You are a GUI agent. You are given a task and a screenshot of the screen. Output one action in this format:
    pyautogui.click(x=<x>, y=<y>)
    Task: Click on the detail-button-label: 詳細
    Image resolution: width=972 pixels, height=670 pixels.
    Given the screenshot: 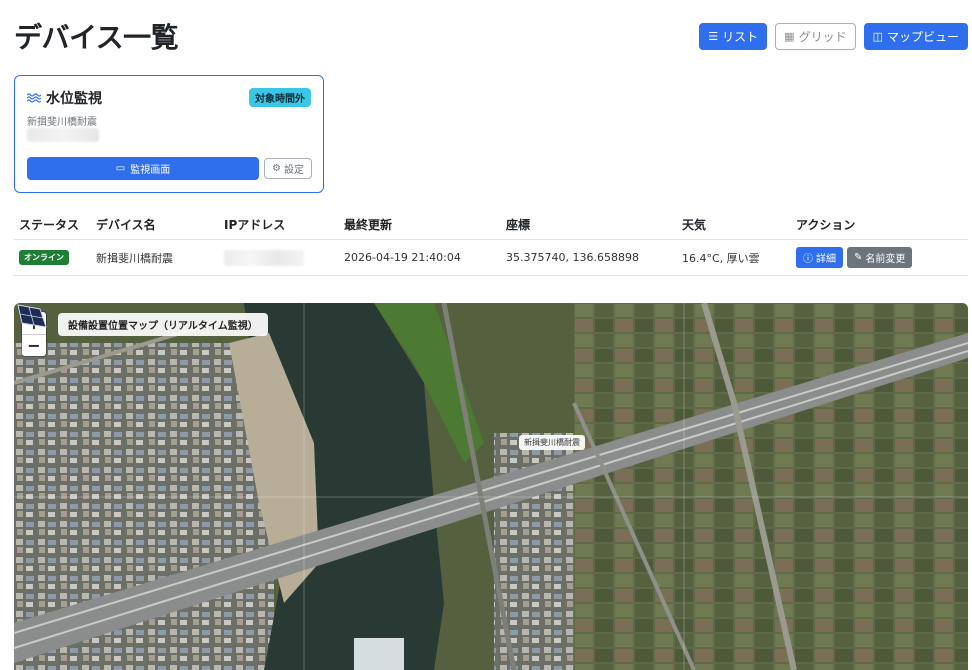 What is the action you would take?
    pyautogui.click(x=826, y=259)
    